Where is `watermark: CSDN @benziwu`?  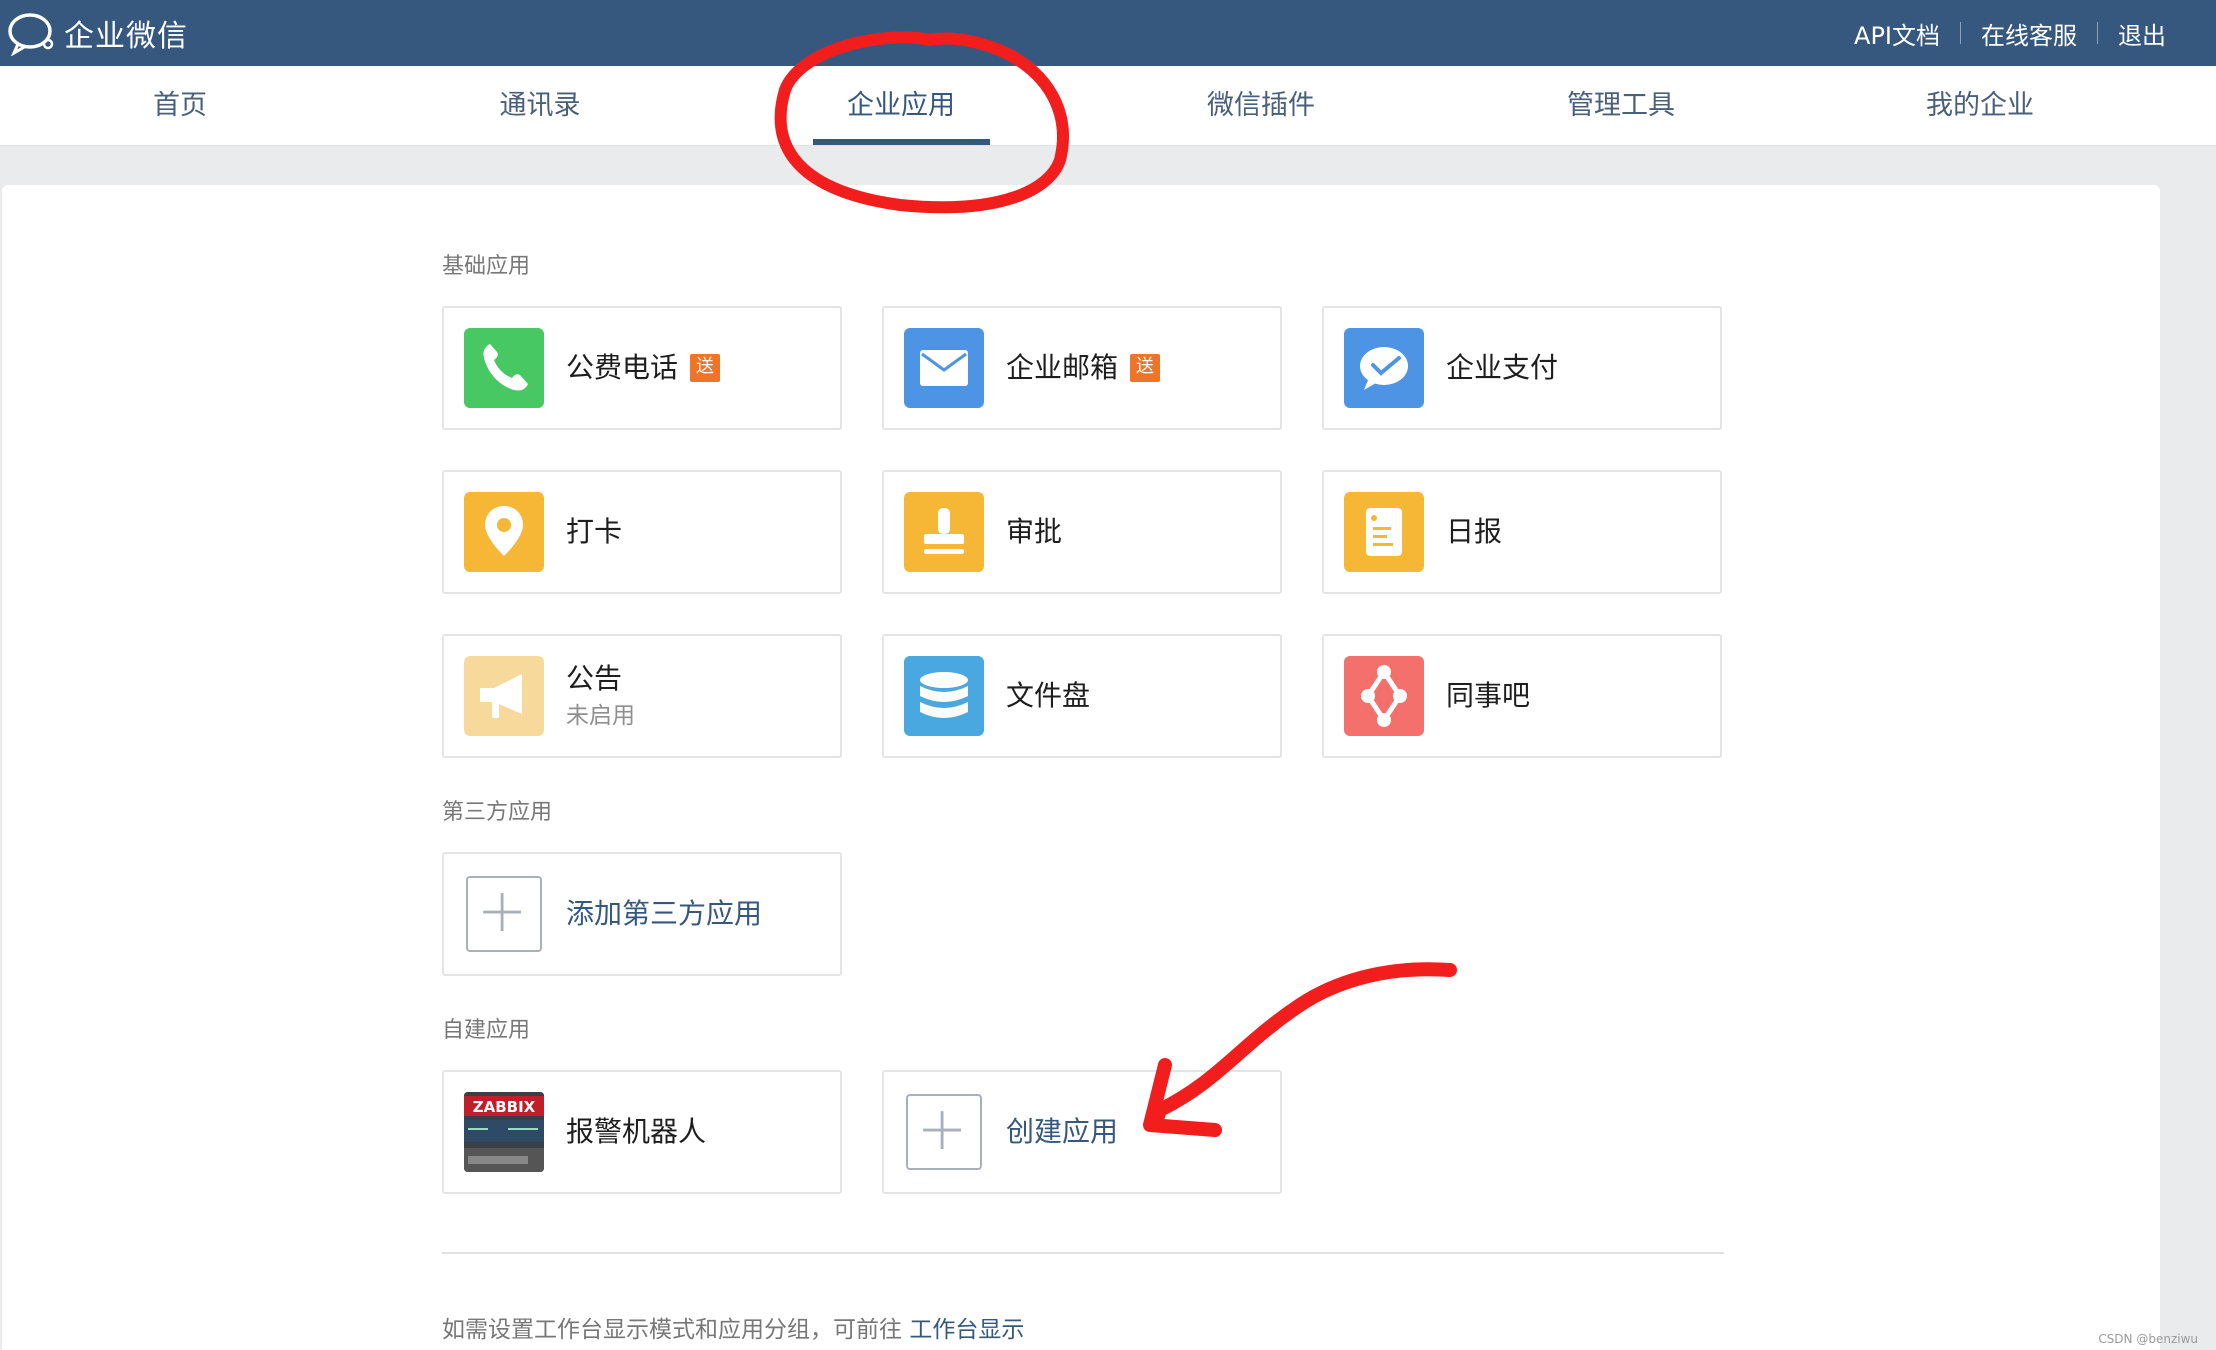 watermark: CSDN @benziwu is located at coordinates (2148, 1339).